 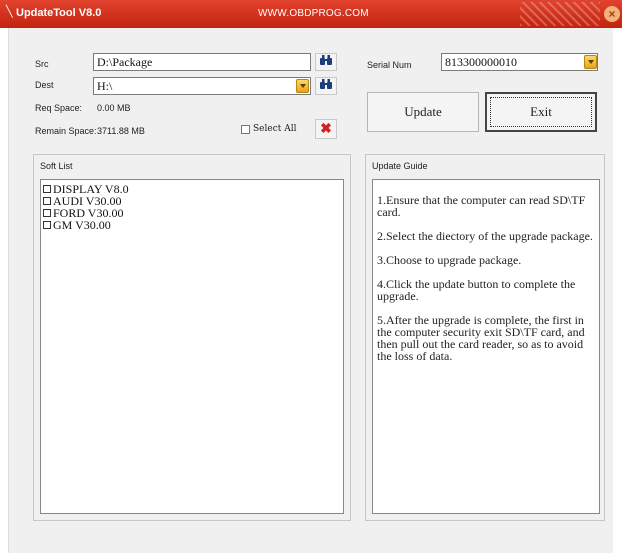 I want to click on dest-select: H:\, so click(x=202, y=86).